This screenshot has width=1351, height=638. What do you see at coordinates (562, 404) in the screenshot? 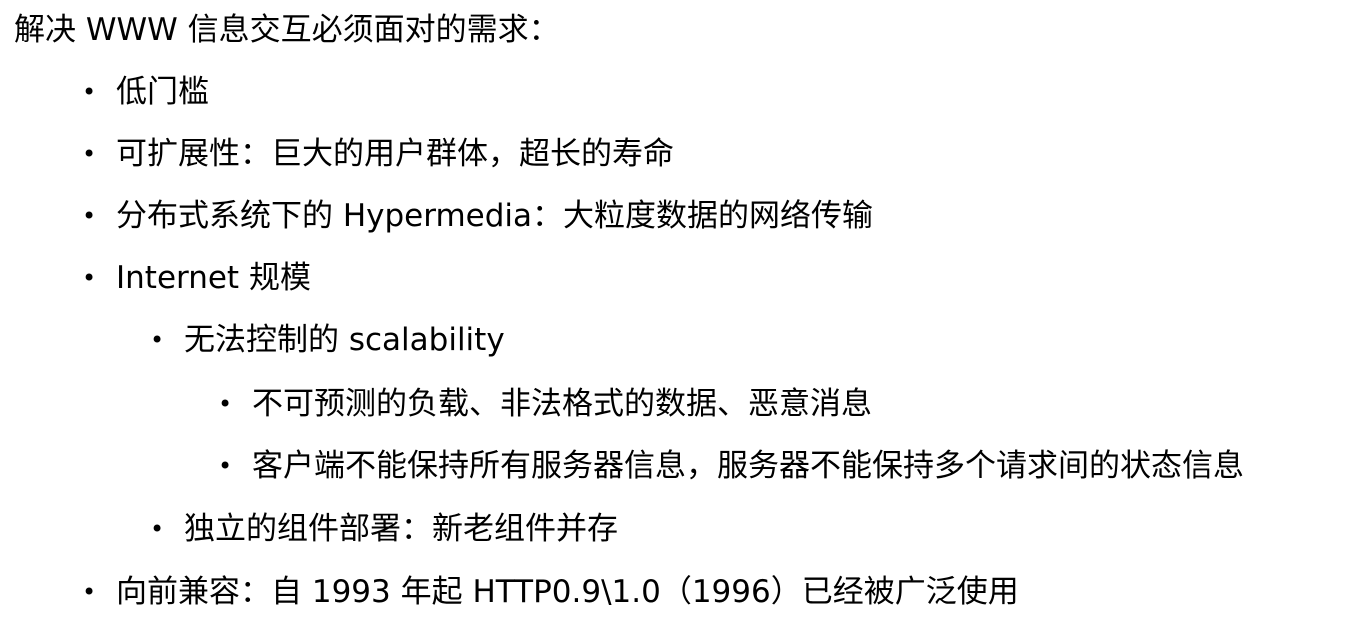
I see `list-item-text: 不可预测的负载、非法格式的数据、恶意消息` at bounding box center [562, 404].